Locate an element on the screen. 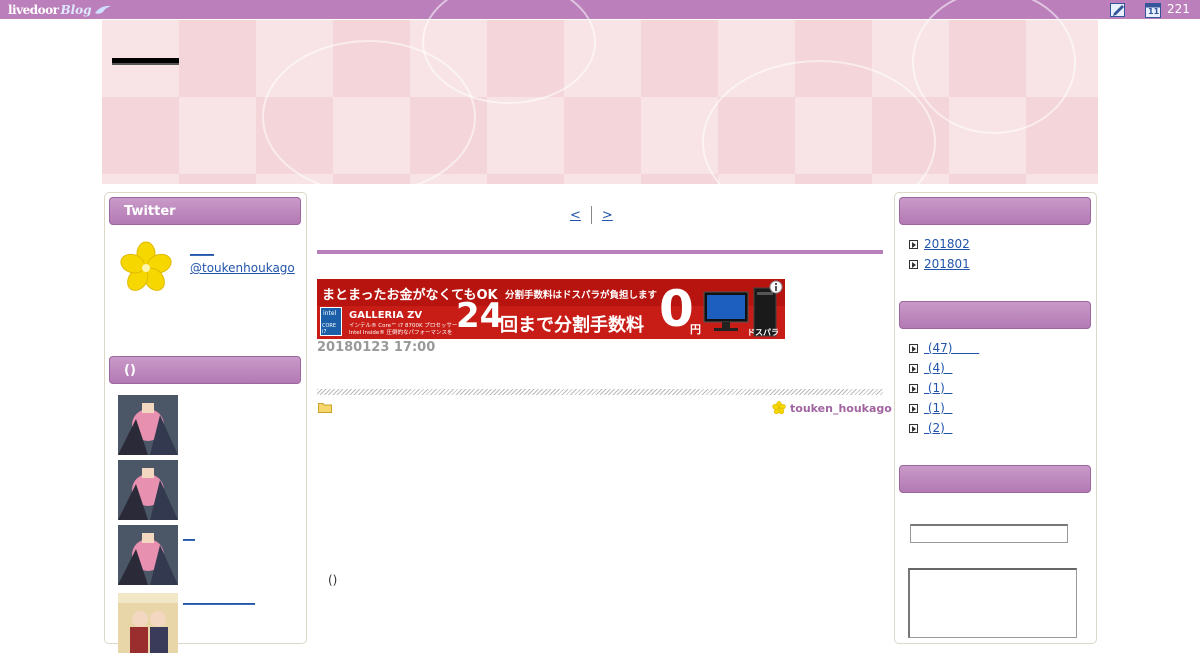 This screenshot has height=653, width=1200. logo-blog-text: Blog is located at coordinates (76, 9).